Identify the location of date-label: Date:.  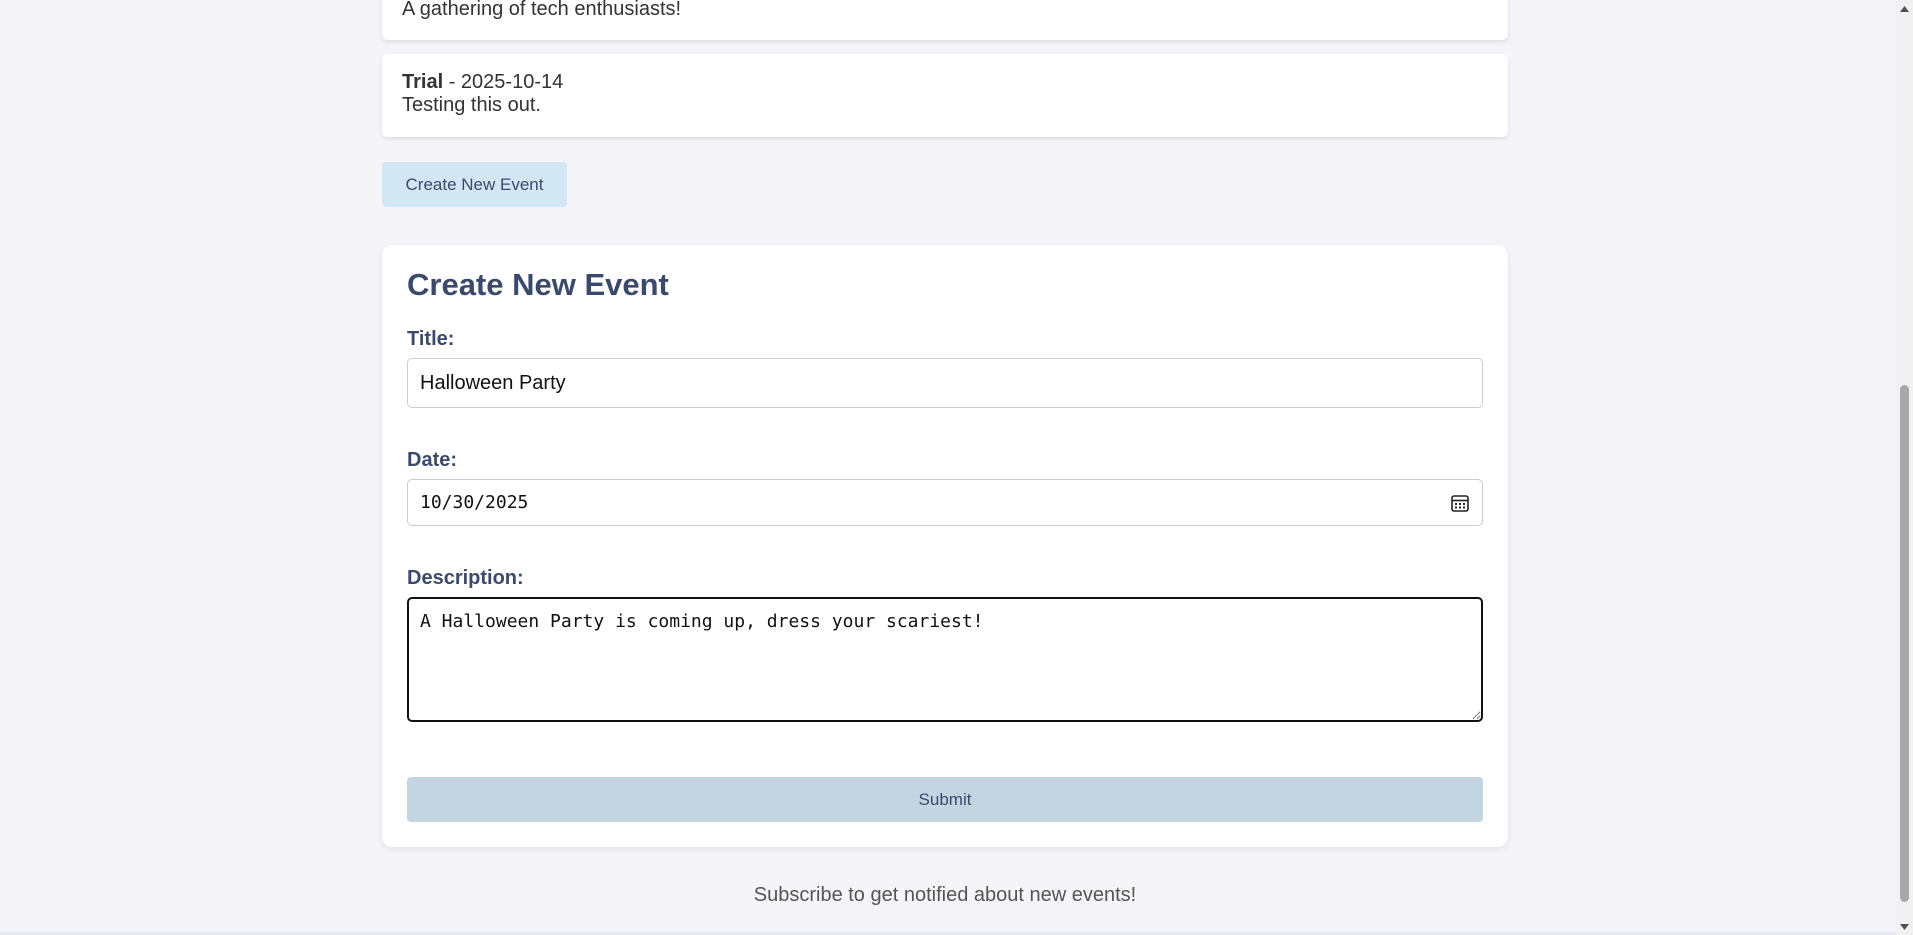
(432, 460).